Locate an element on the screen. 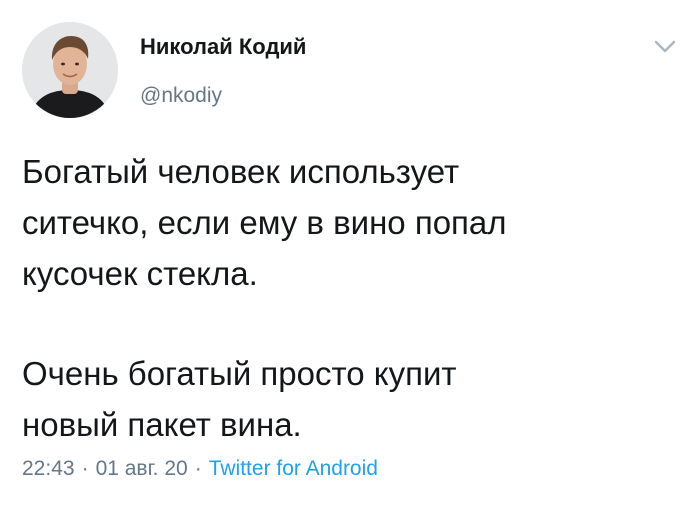 The image size is (700, 508). tweet-time: 22:43 is located at coordinates (48, 468).